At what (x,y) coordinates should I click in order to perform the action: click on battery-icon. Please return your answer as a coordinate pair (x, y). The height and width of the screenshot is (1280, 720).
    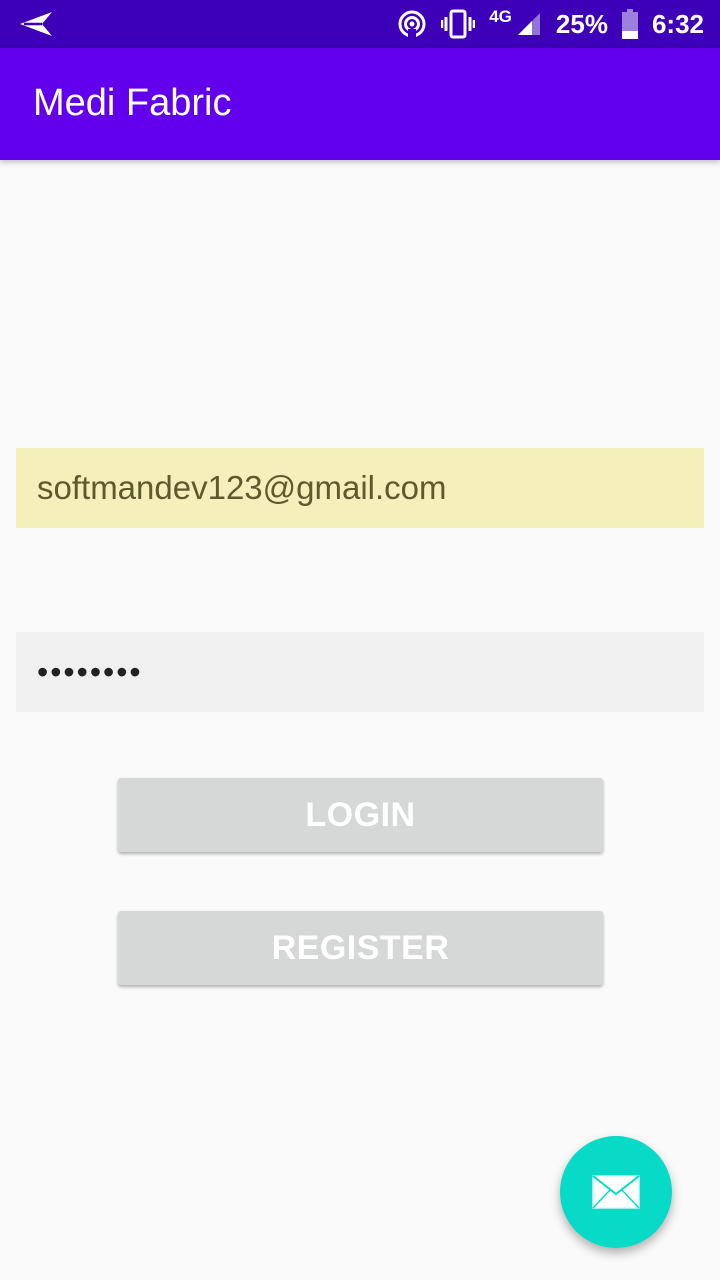
    Looking at the image, I should click on (629, 24).